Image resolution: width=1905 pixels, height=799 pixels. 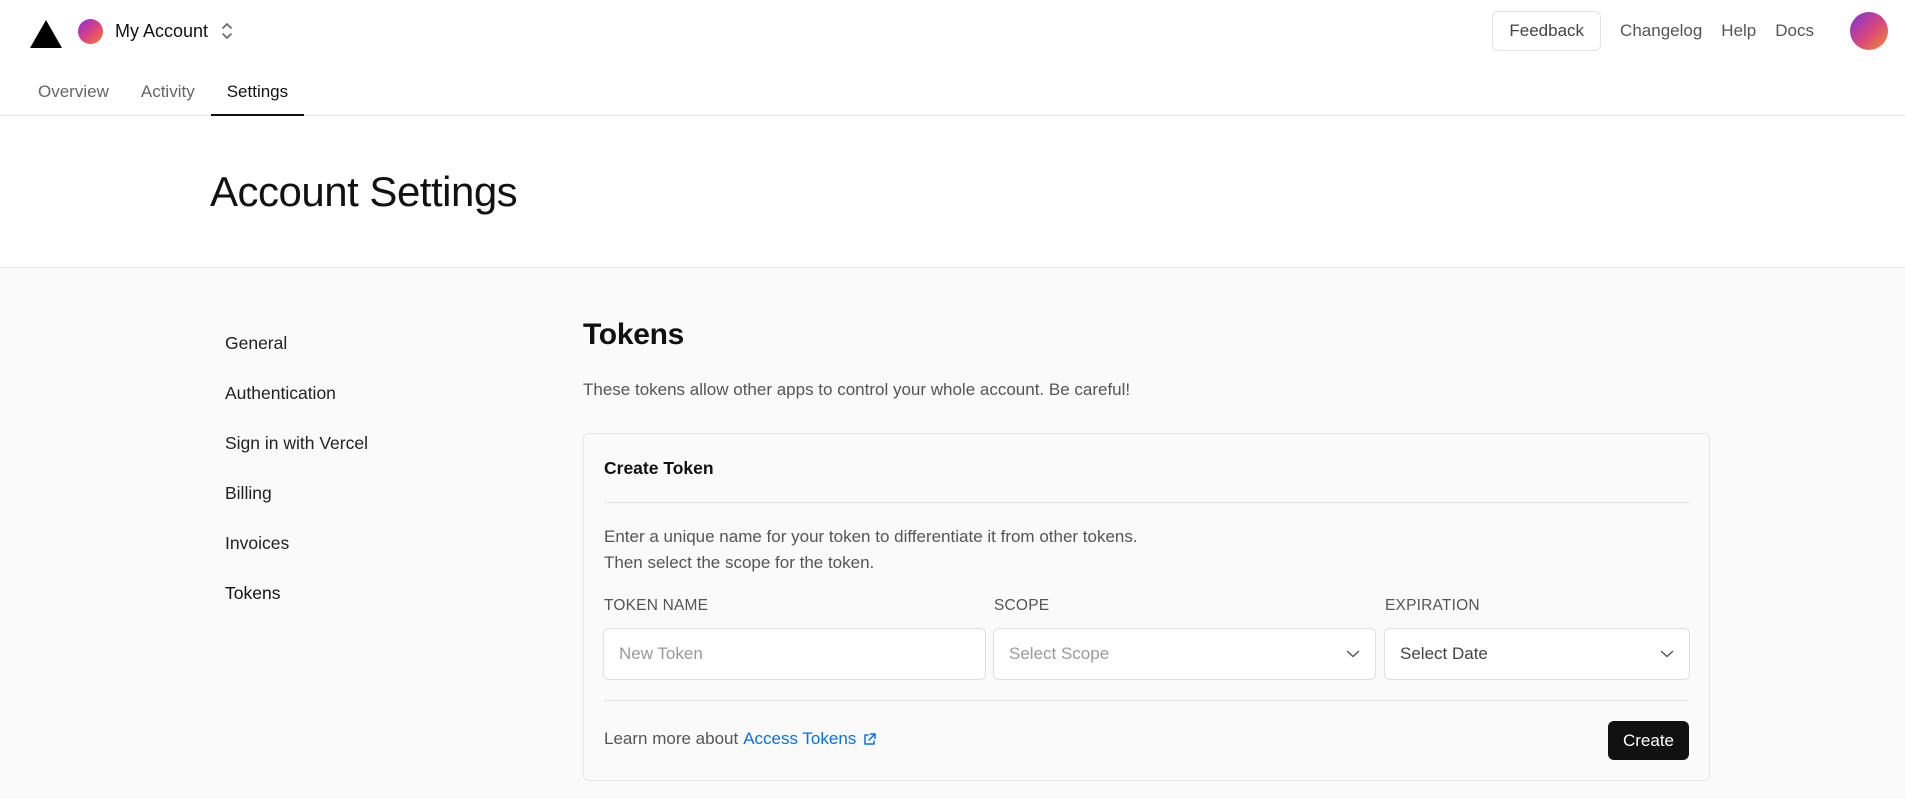 What do you see at coordinates (1146, 700) in the screenshot?
I see `card-footer-divider` at bounding box center [1146, 700].